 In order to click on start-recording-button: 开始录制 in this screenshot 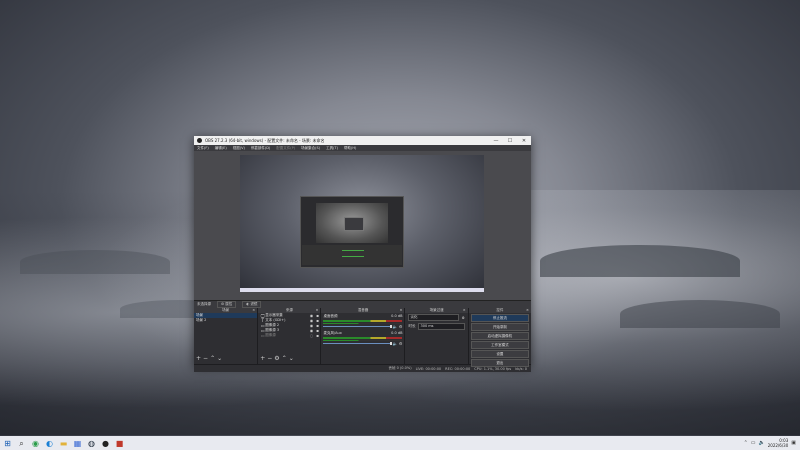, I will do `click(499, 327)`.